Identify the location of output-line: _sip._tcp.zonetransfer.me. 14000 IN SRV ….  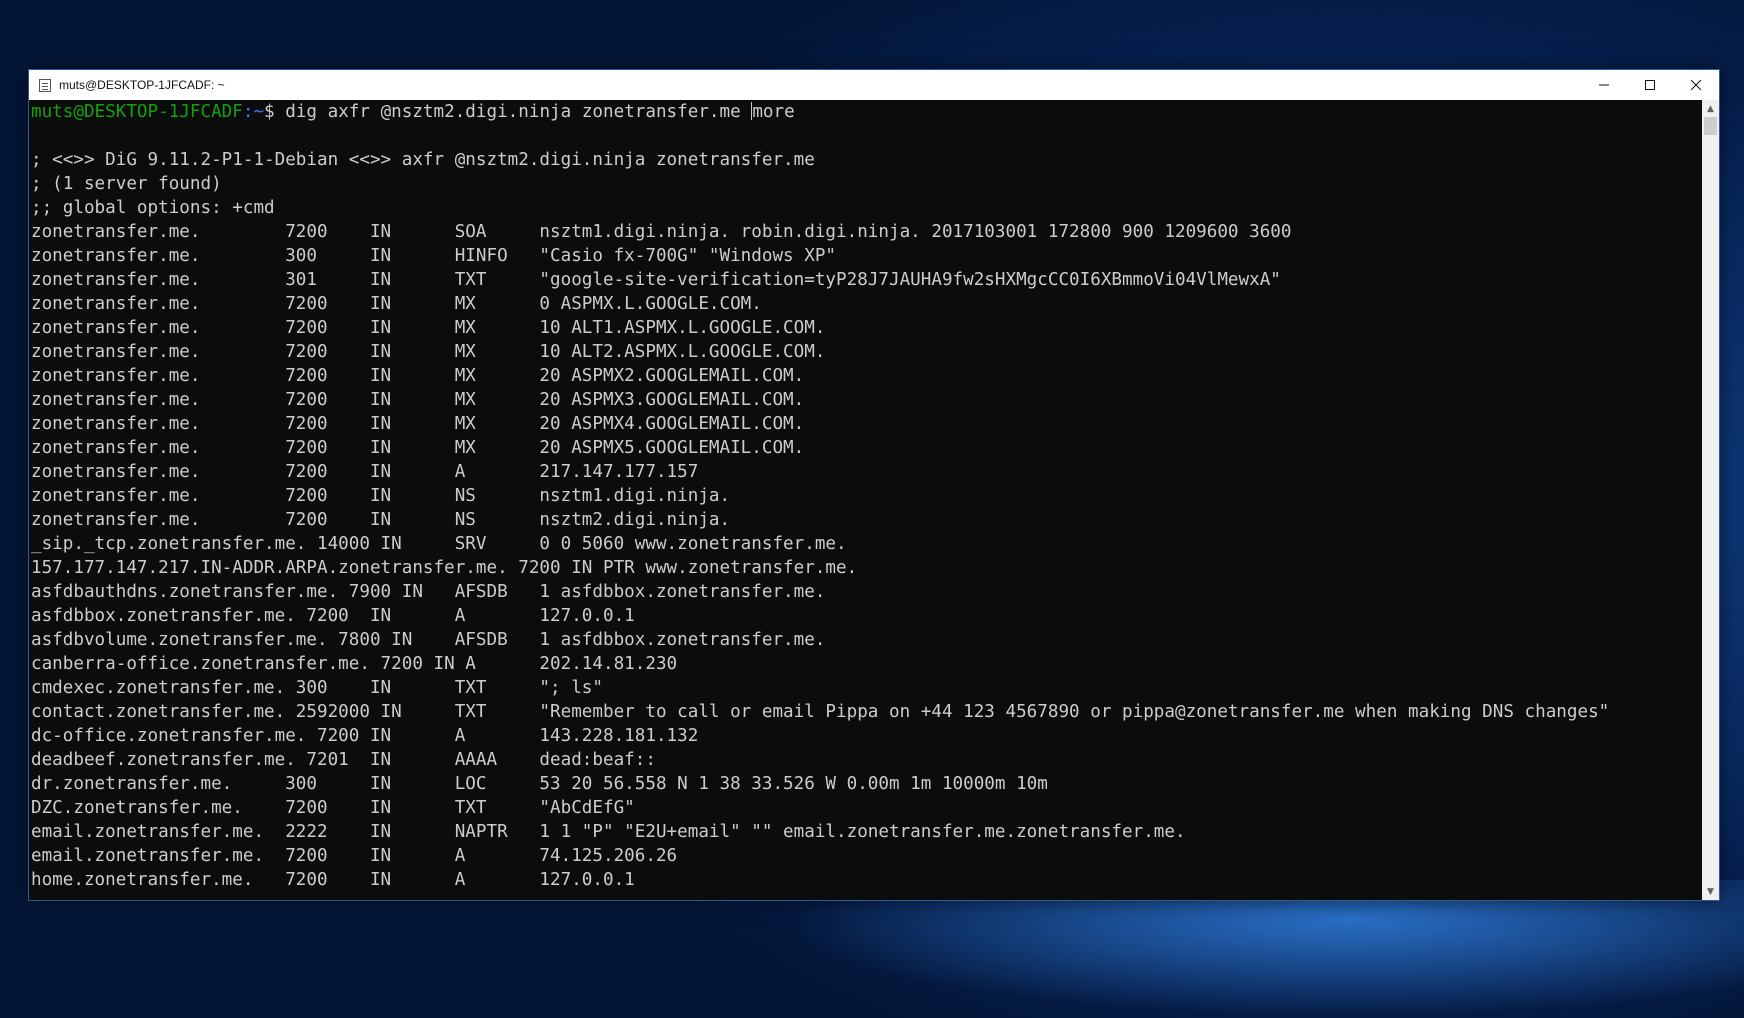
(439, 544).